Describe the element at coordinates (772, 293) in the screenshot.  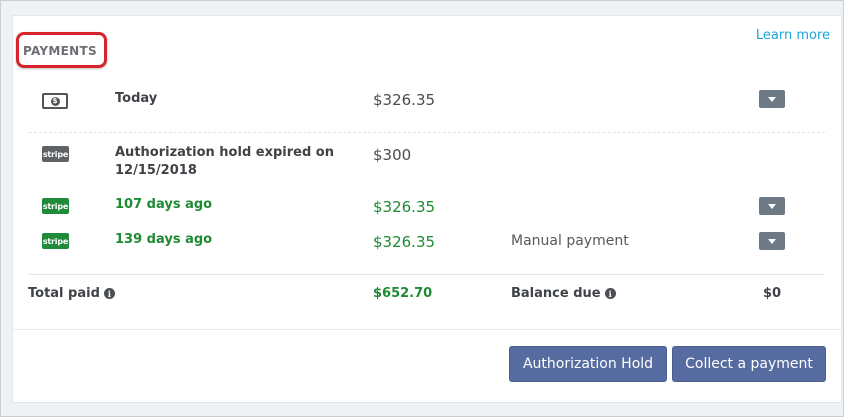
I see `balance-due-value: $0` at that location.